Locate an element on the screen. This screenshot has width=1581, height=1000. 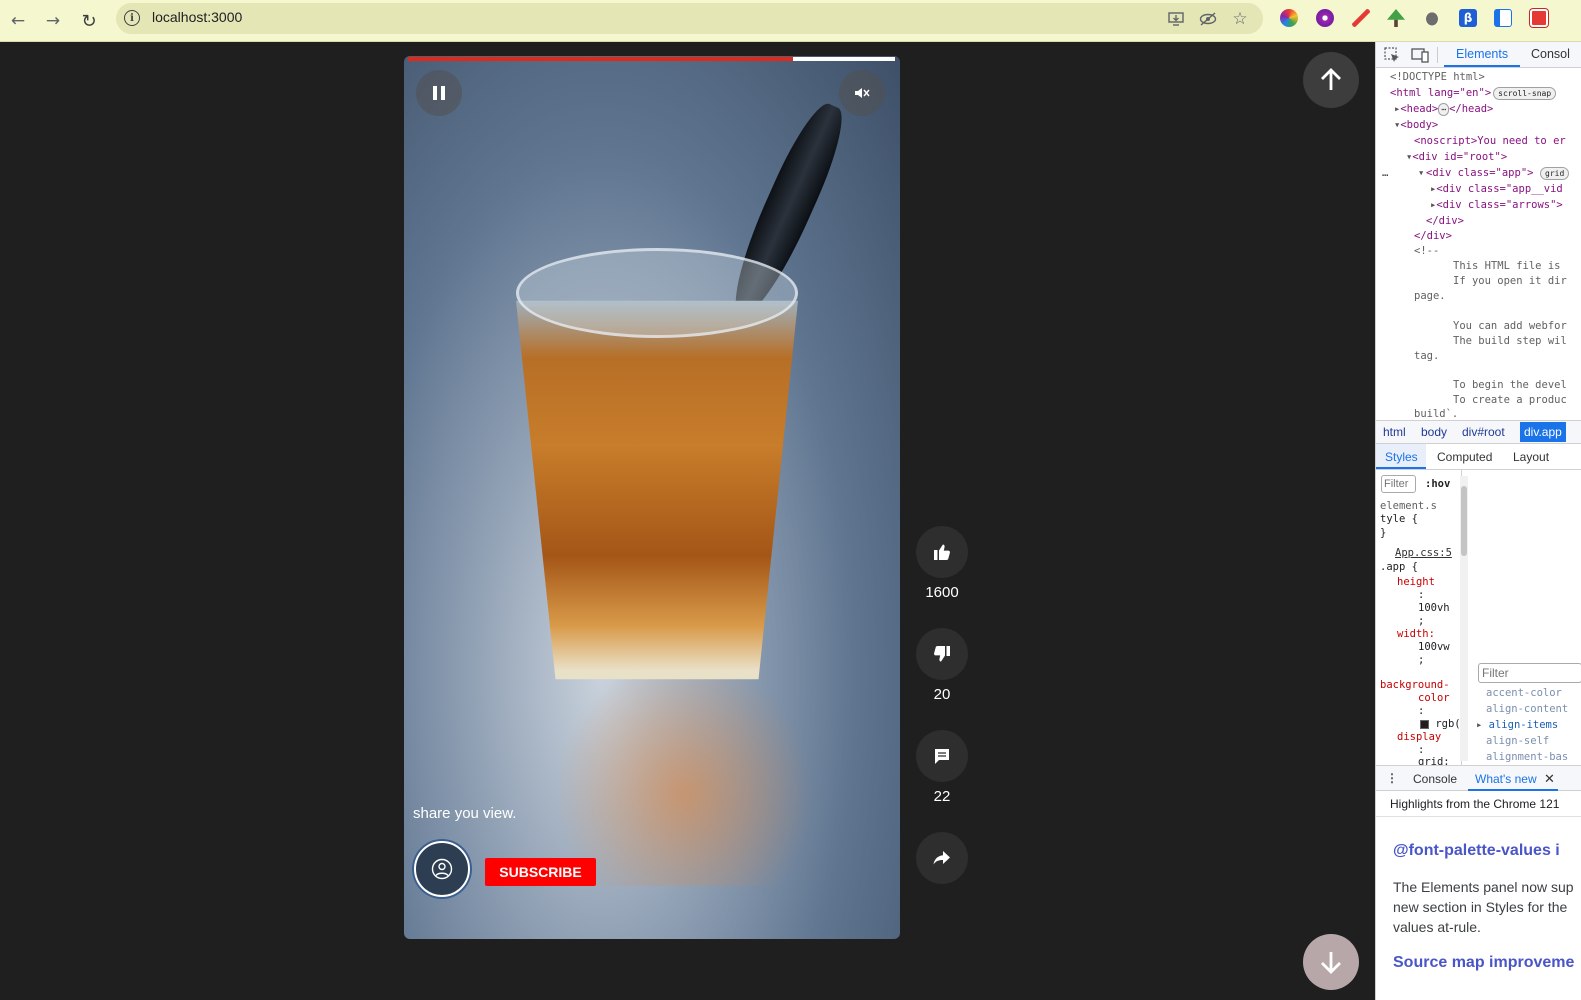
css-val-bg: rgb( is located at coordinates (1440, 724).